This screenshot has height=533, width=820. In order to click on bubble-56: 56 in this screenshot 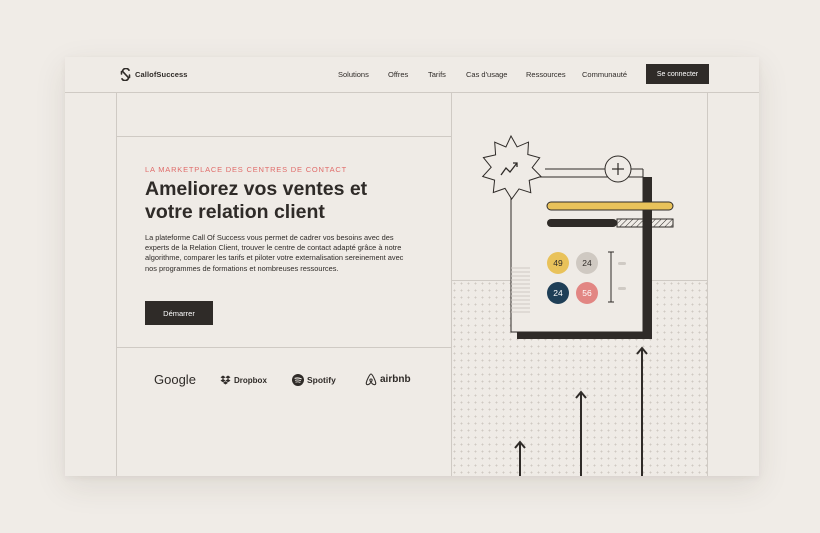, I will do `click(587, 293)`.